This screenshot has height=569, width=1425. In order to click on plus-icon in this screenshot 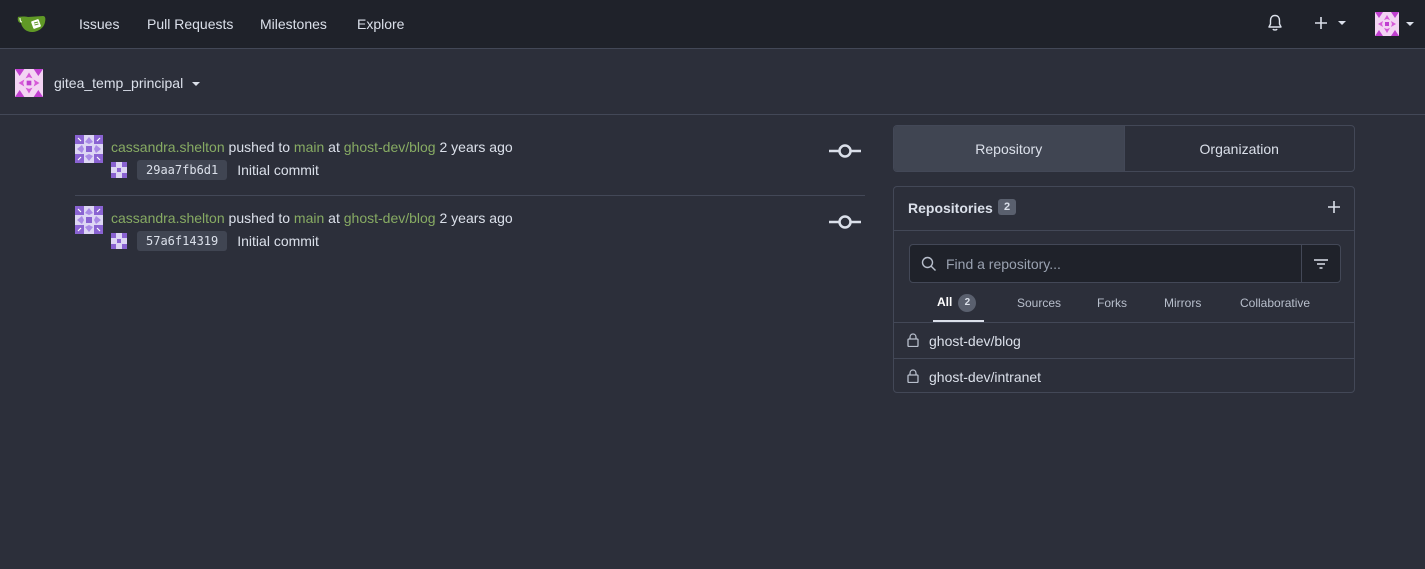, I will do `click(1321, 23)`.